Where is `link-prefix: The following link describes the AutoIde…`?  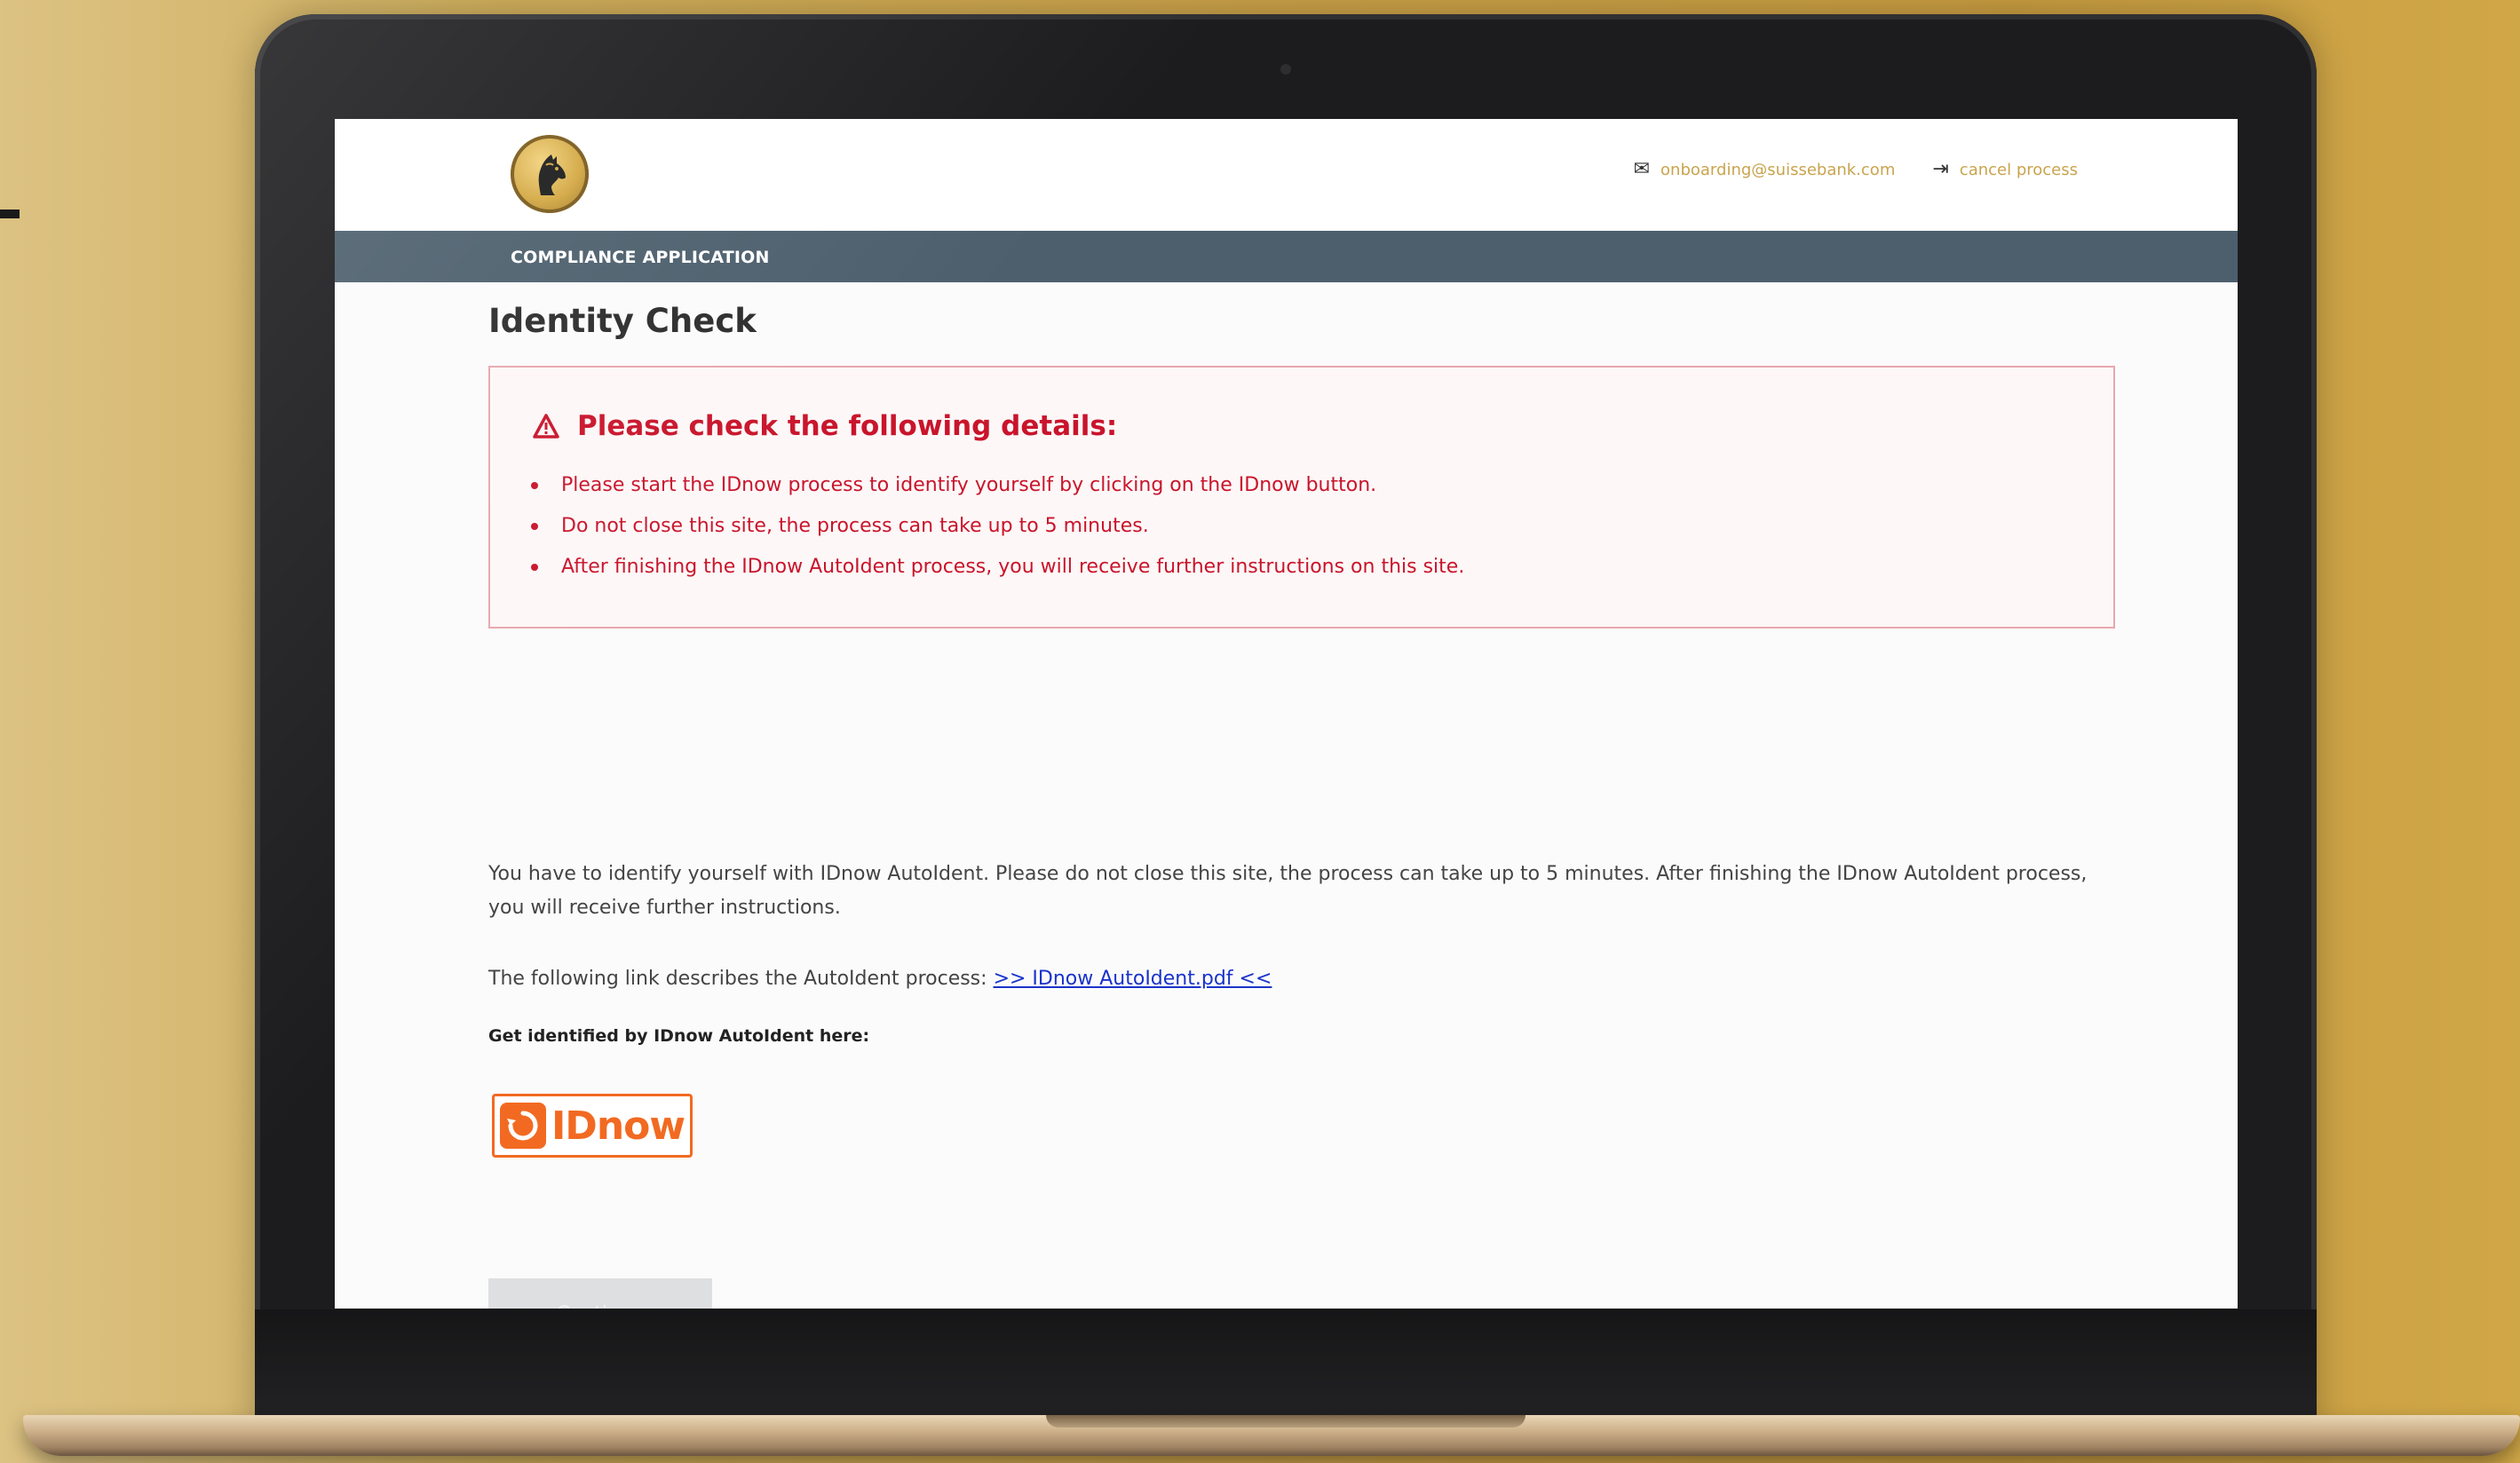
link-prefix: The following link describes the AutoIde… is located at coordinates (741, 979).